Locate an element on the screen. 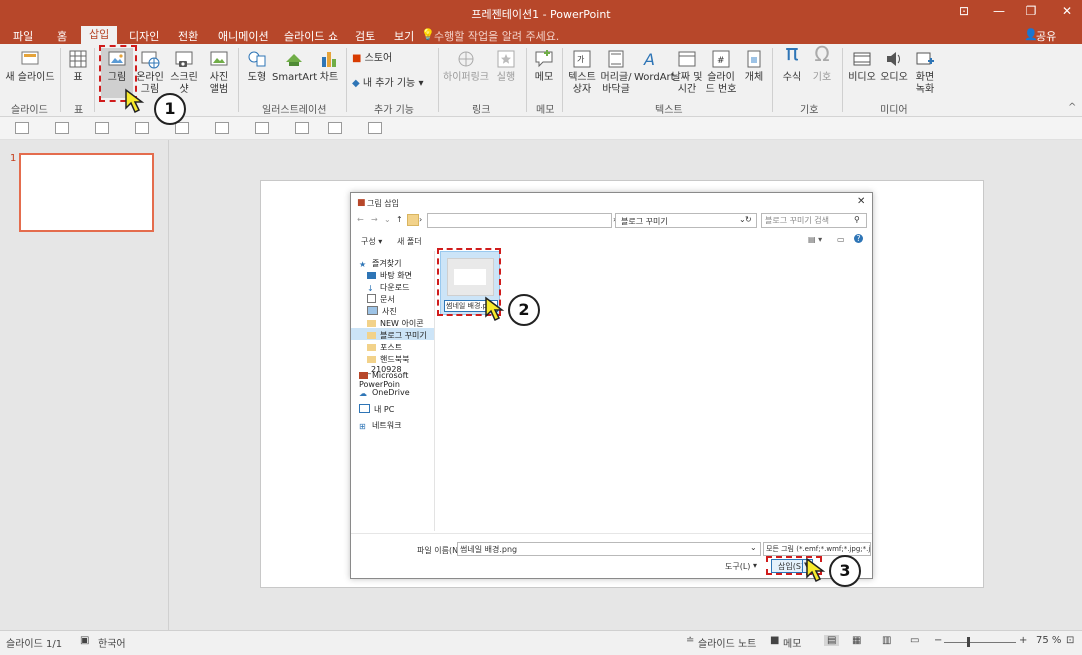 This screenshot has height=655, width=1082. nav-onedrive: ☁ OneDrive is located at coordinates (384, 393).